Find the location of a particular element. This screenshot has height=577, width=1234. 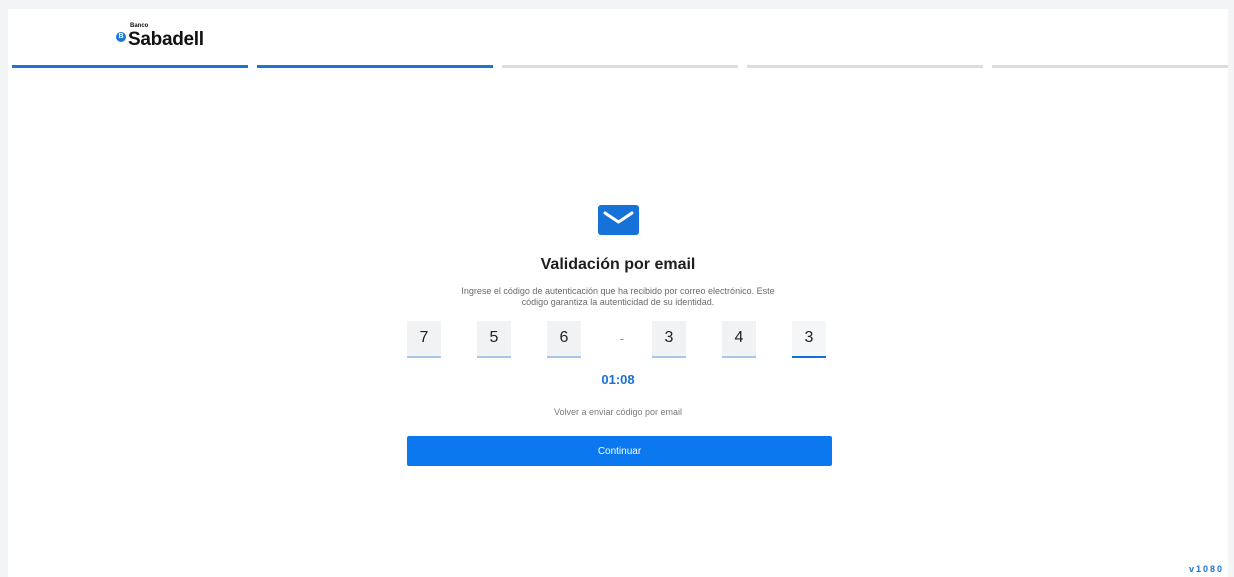

version-label: v1080 is located at coordinates (1206, 569).